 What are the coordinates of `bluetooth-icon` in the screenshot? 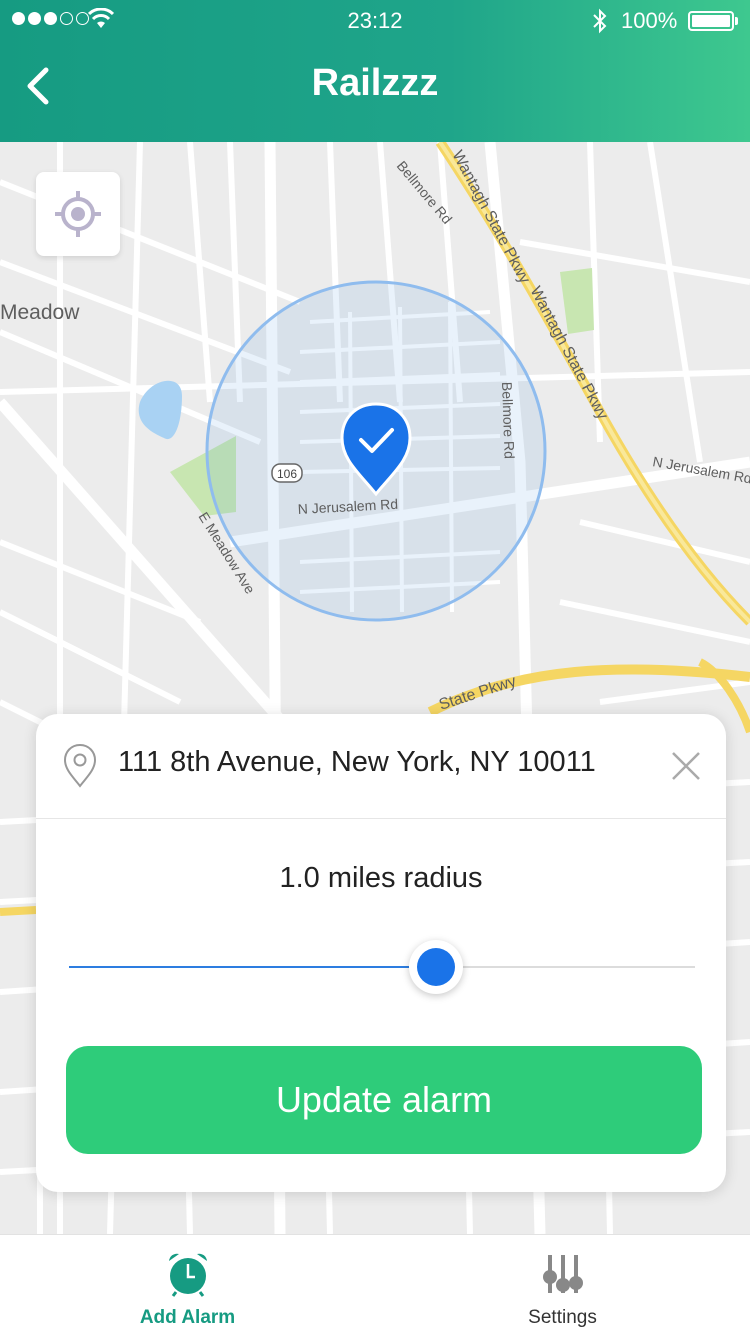 It's located at (600, 21).